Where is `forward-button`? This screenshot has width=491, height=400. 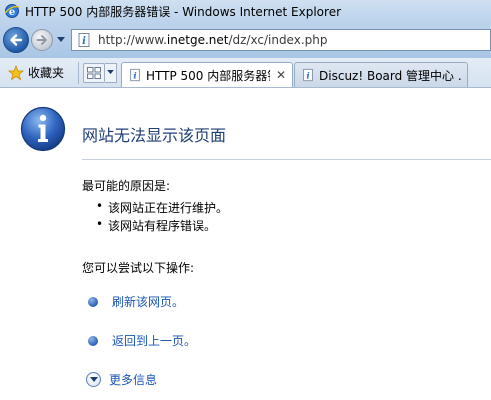 forward-button is located at coordinates (42, 40).